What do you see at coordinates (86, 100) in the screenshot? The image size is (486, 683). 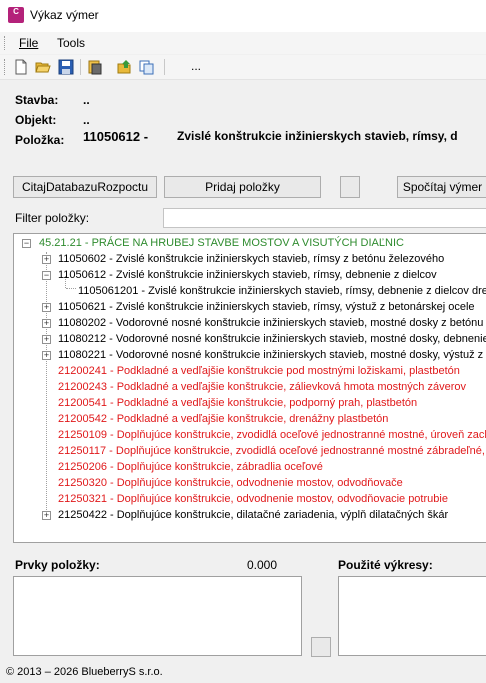 I see `stavba-value: ..` at bounding box center [86, 100].